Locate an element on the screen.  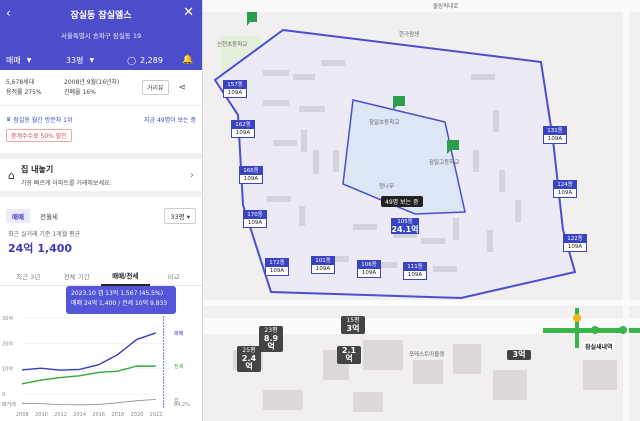
x-tick-label: 2014 is located at coordinates (79, 415).